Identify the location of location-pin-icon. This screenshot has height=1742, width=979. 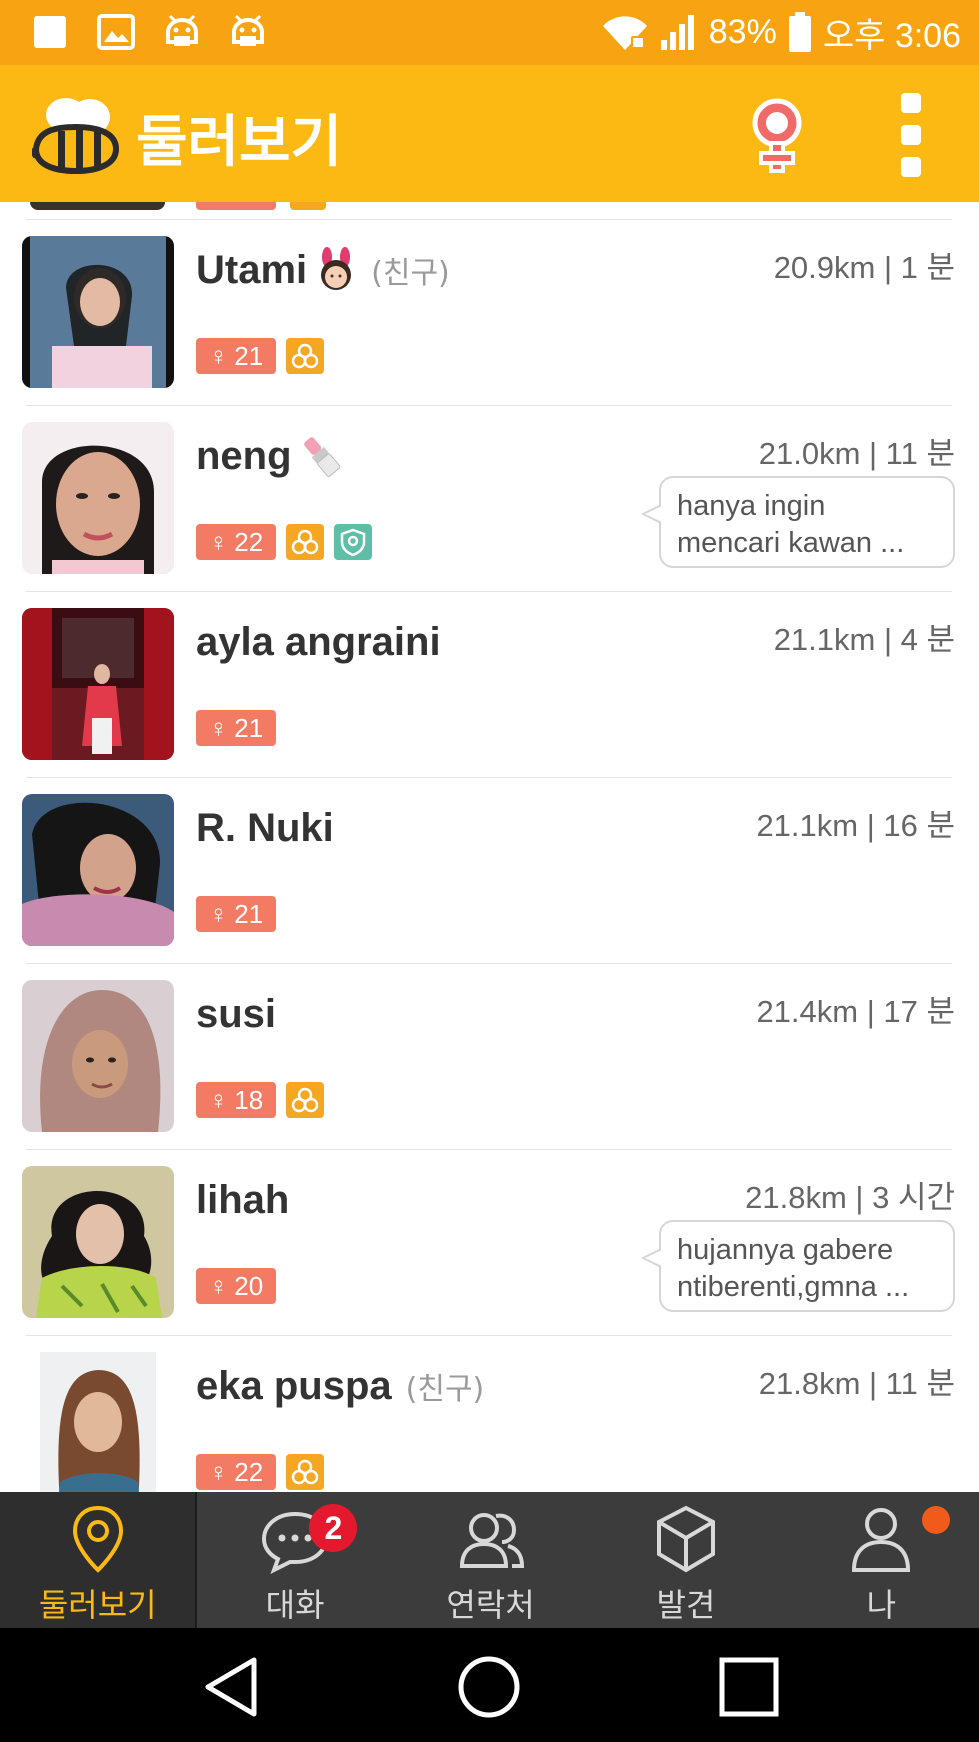
(97, 1539).